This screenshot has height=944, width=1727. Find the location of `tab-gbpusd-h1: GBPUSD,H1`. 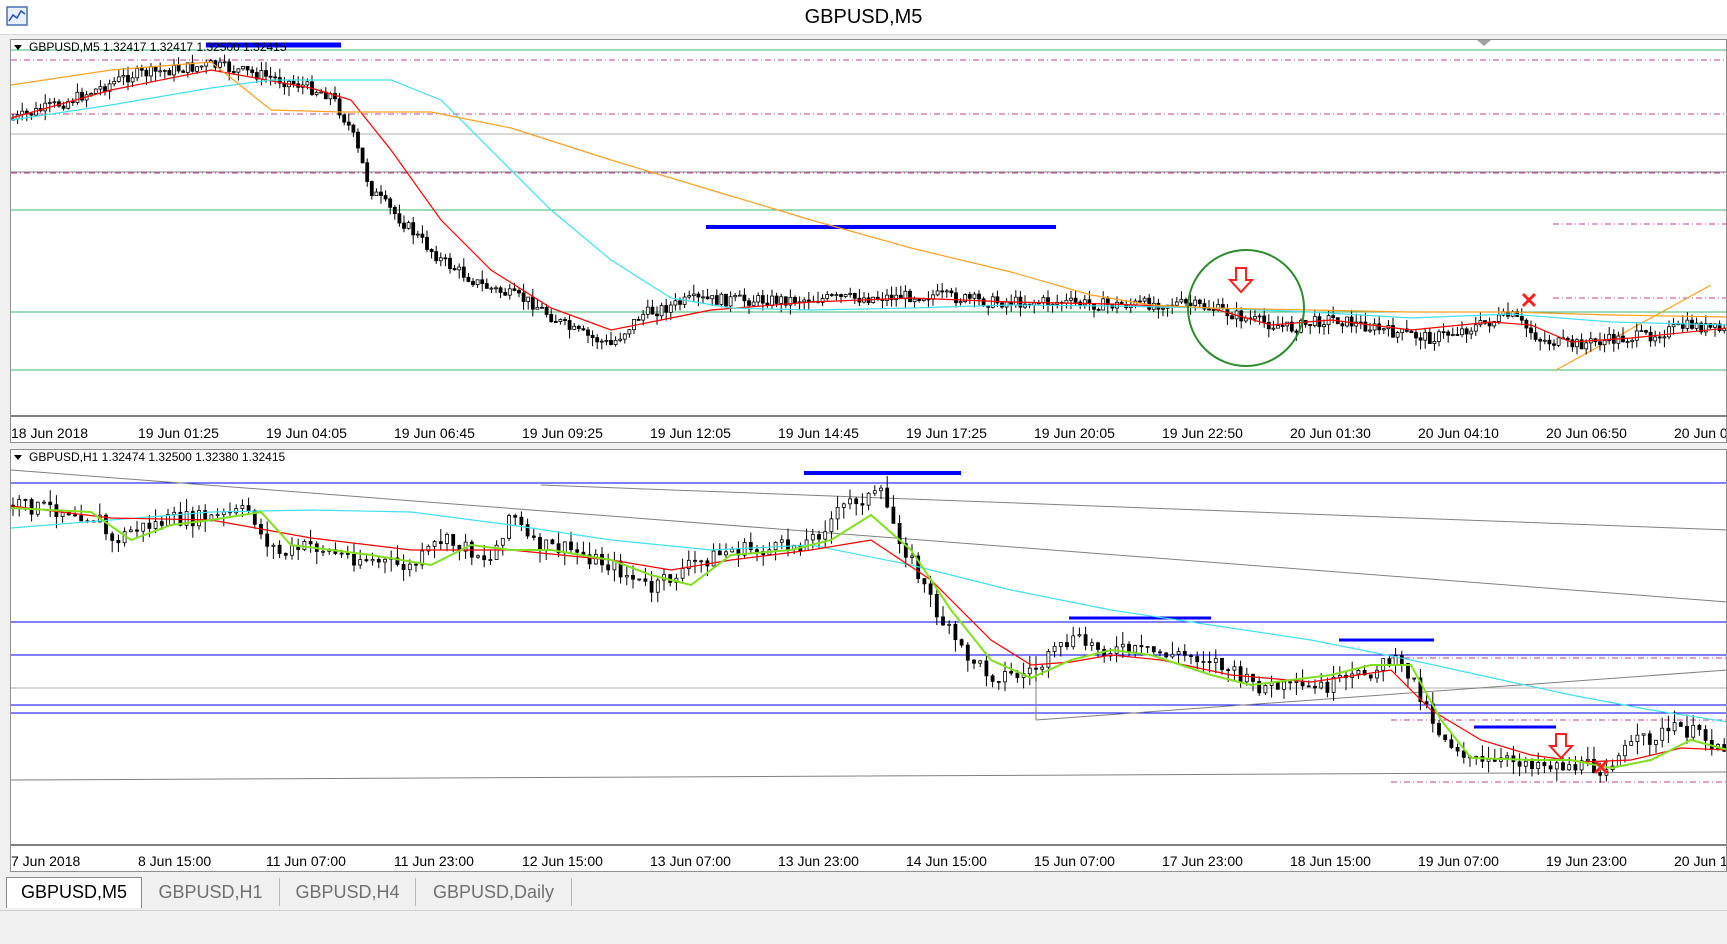

tab-gbpusd-h1: GBPUSD,H1 is located at coordinates (211, 892).